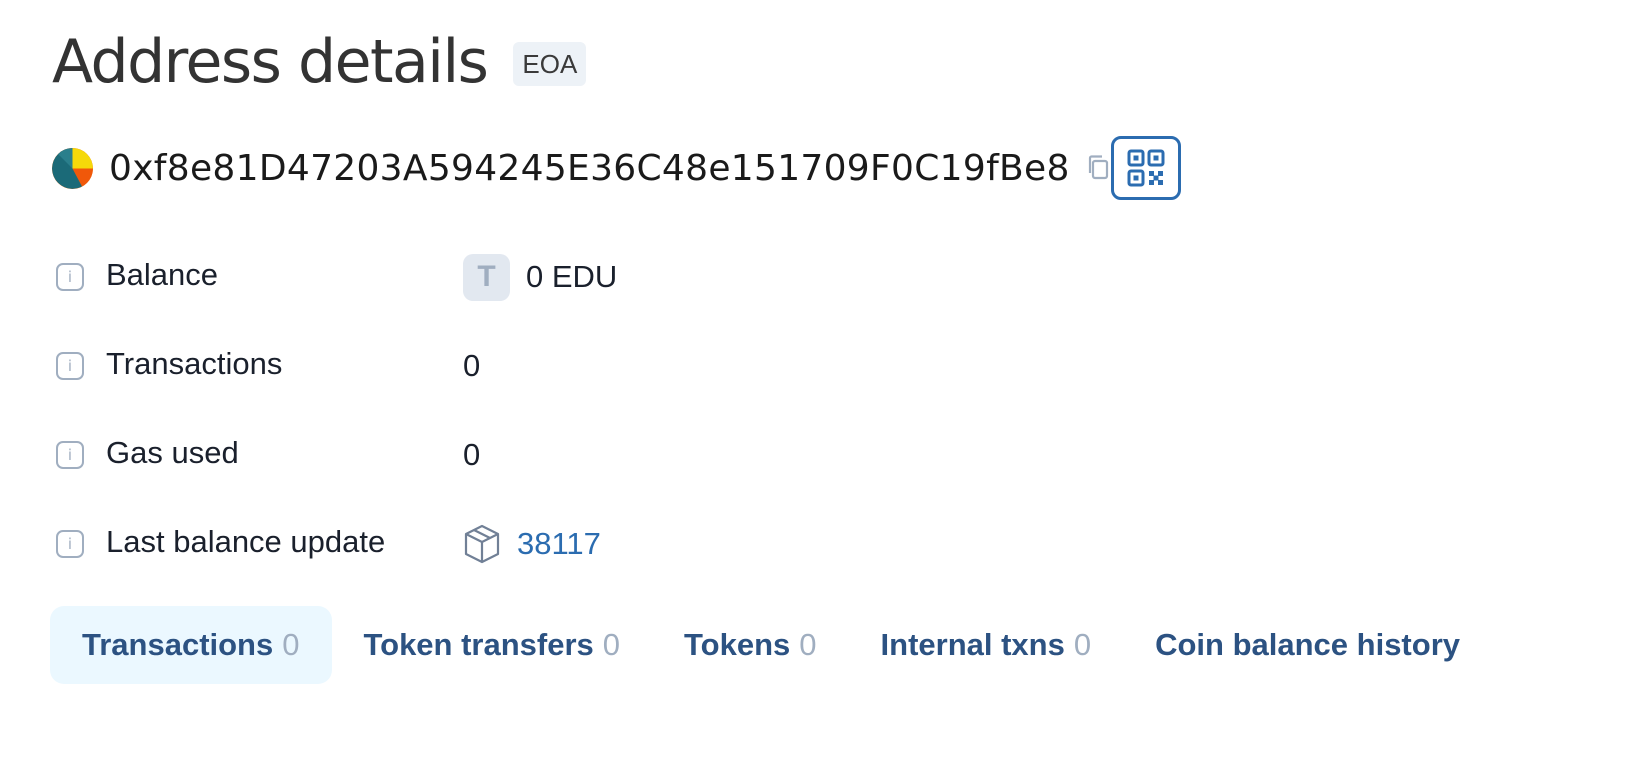 Image resolution: width=1632 pixels, height=758 pixels. Describe the element at coordinates (806, 476) in the screenshot. I see `detail-row-gas-used: i Gas used 0` at that location.